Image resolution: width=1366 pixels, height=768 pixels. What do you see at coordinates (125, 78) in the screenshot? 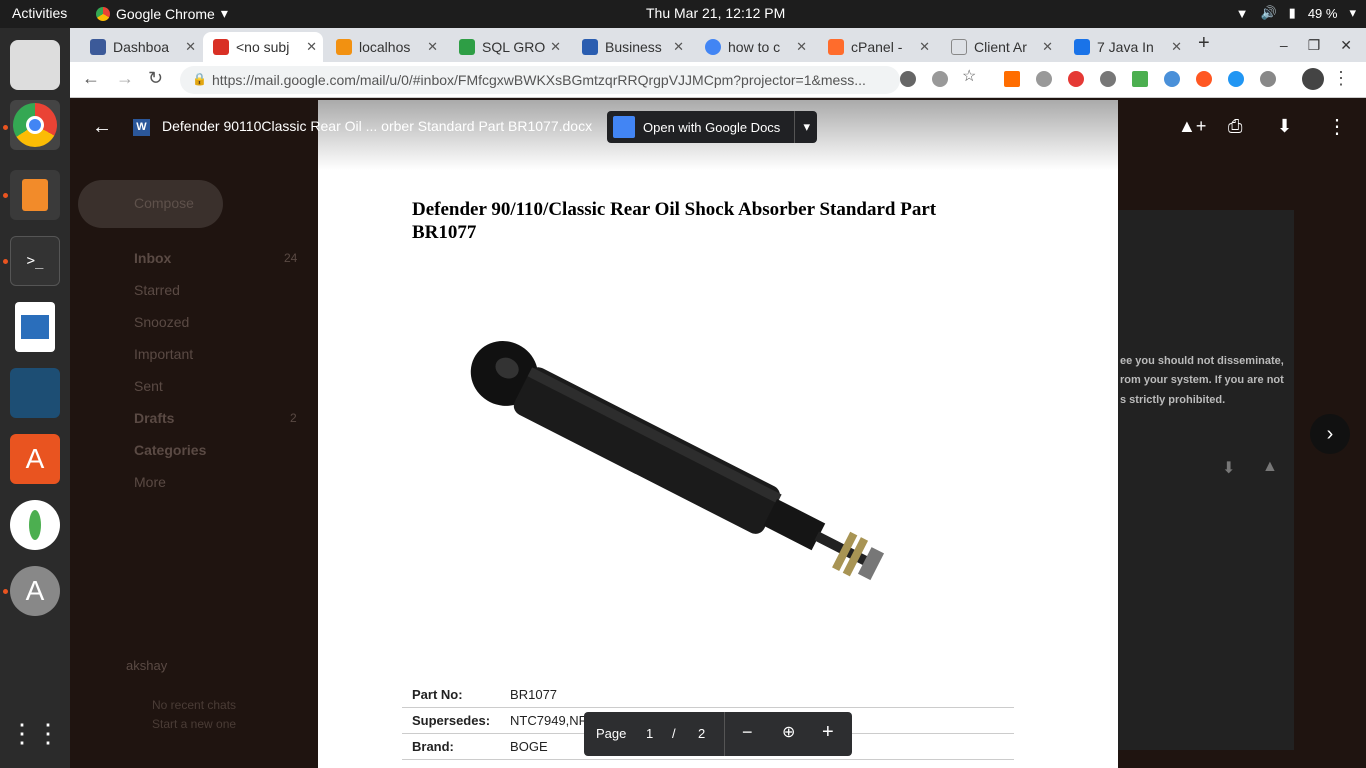
I see `forward-button: →` at bounding box center [125, 78].